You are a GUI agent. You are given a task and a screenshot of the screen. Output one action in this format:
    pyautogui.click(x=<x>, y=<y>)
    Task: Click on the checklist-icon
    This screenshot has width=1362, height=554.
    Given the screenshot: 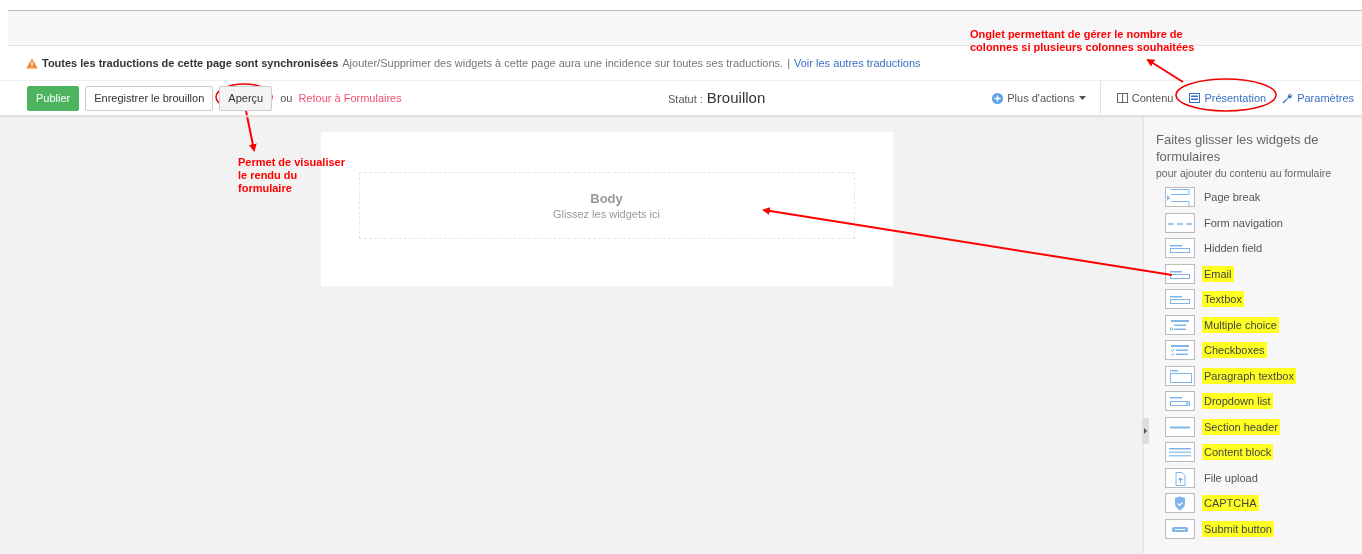 What is the action you would take?
    pyautogui.click(x=1180, y=350)
    